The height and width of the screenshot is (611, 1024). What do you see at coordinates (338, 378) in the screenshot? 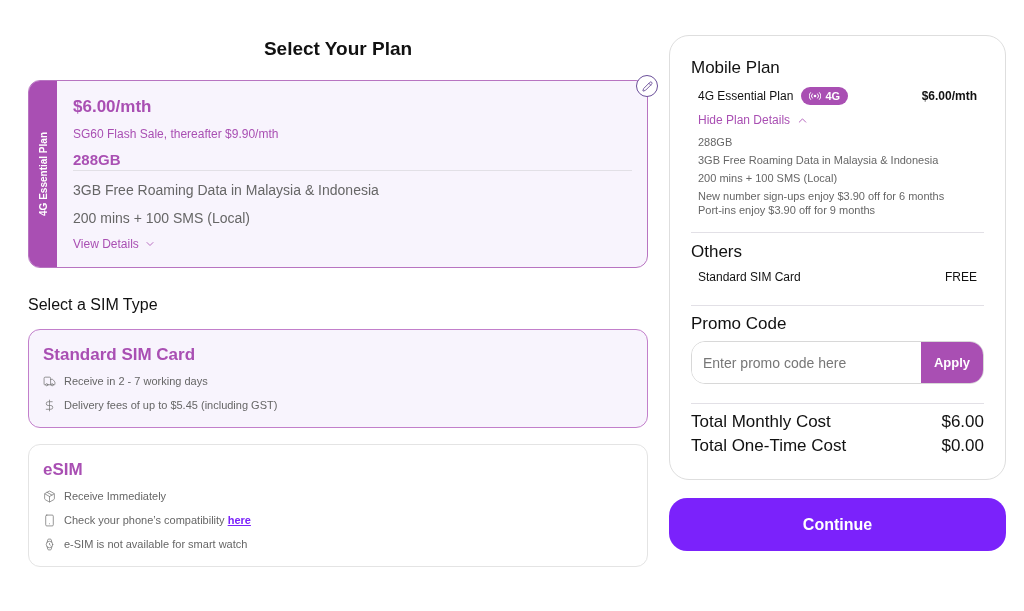
I see `sim-option-card: Standard SIM Card Receive in 2 - 7 working days Delivery fees of up to $5.45 (including GST)` at bounding box center [338, 378].